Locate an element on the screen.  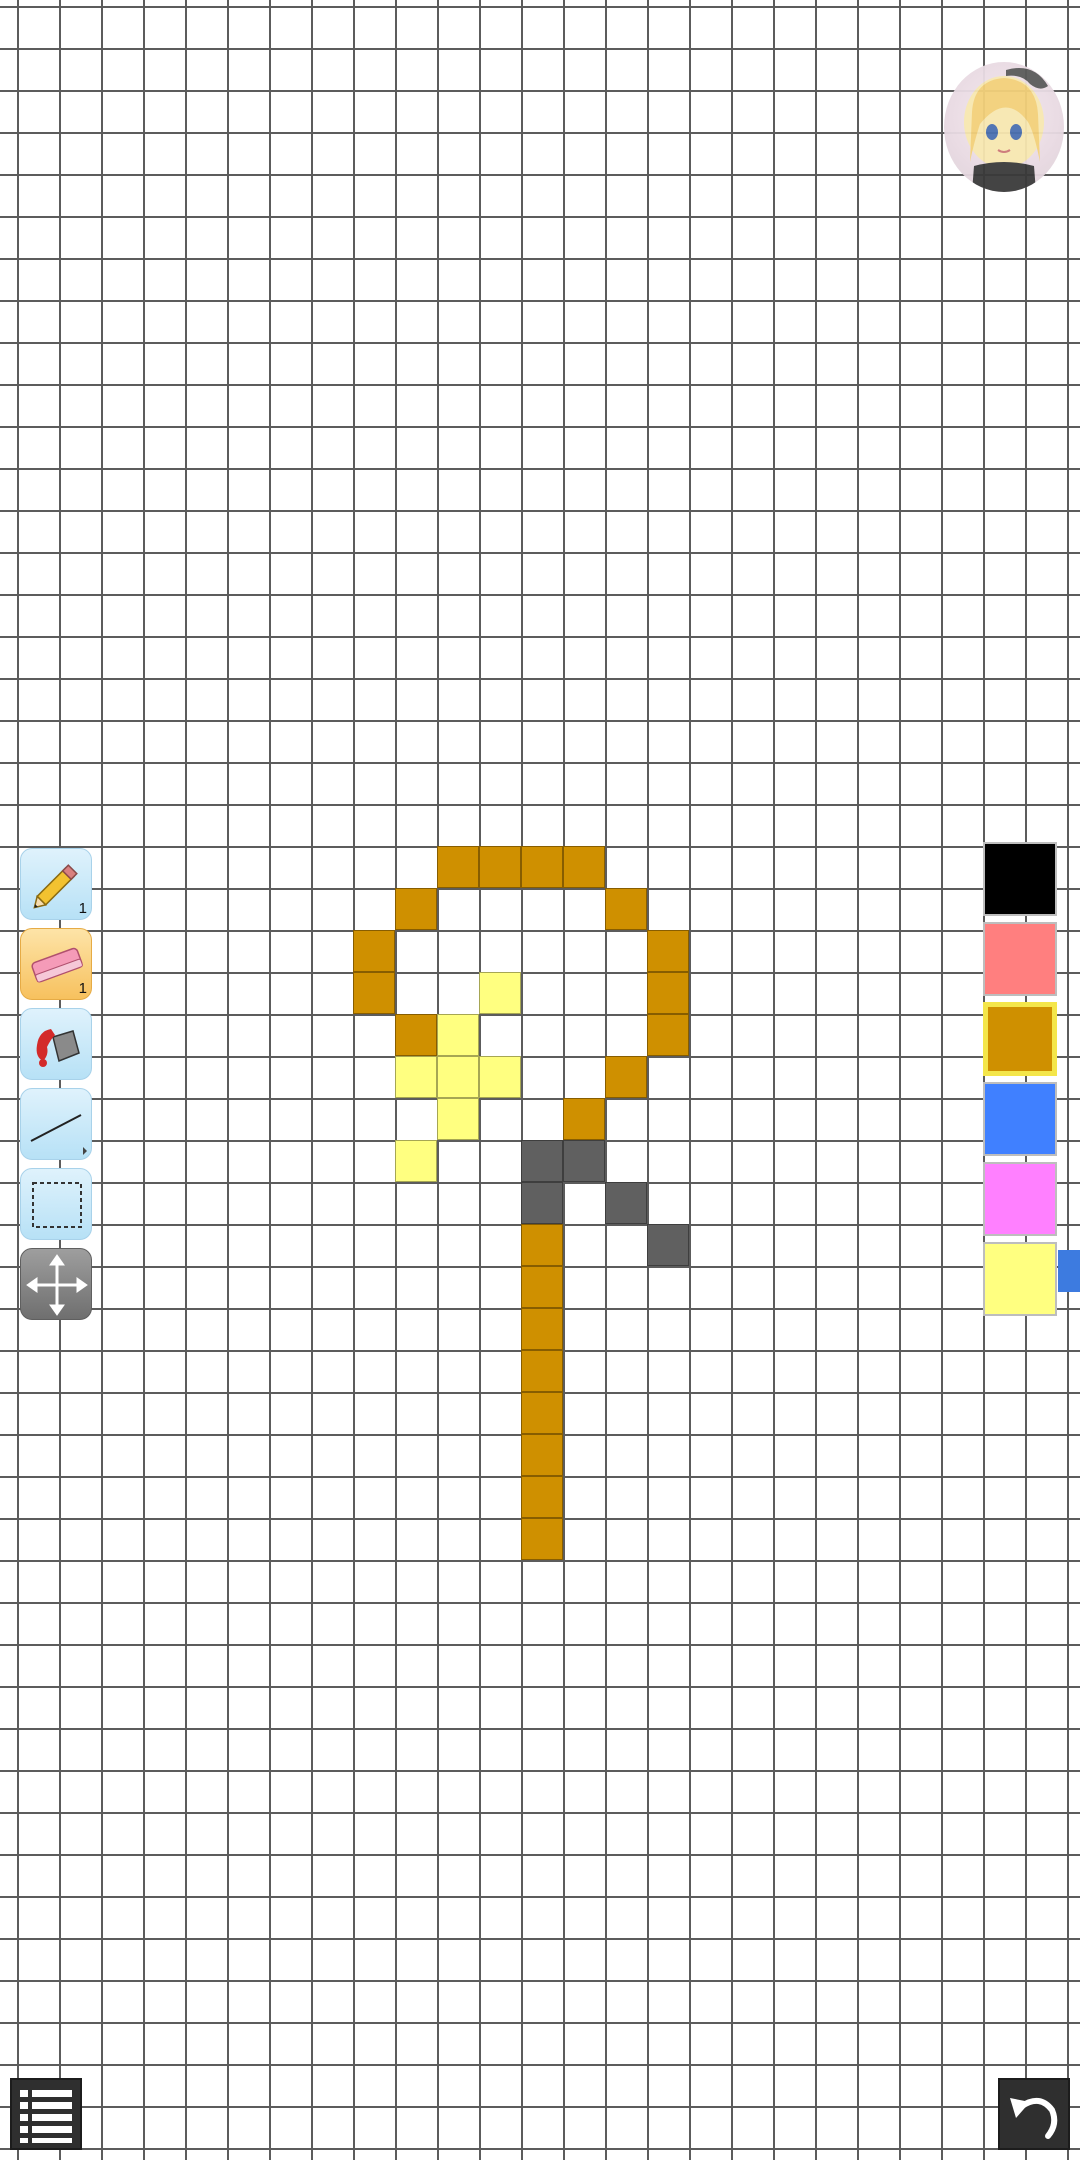
avatar is located at coordinates (1004, 127).